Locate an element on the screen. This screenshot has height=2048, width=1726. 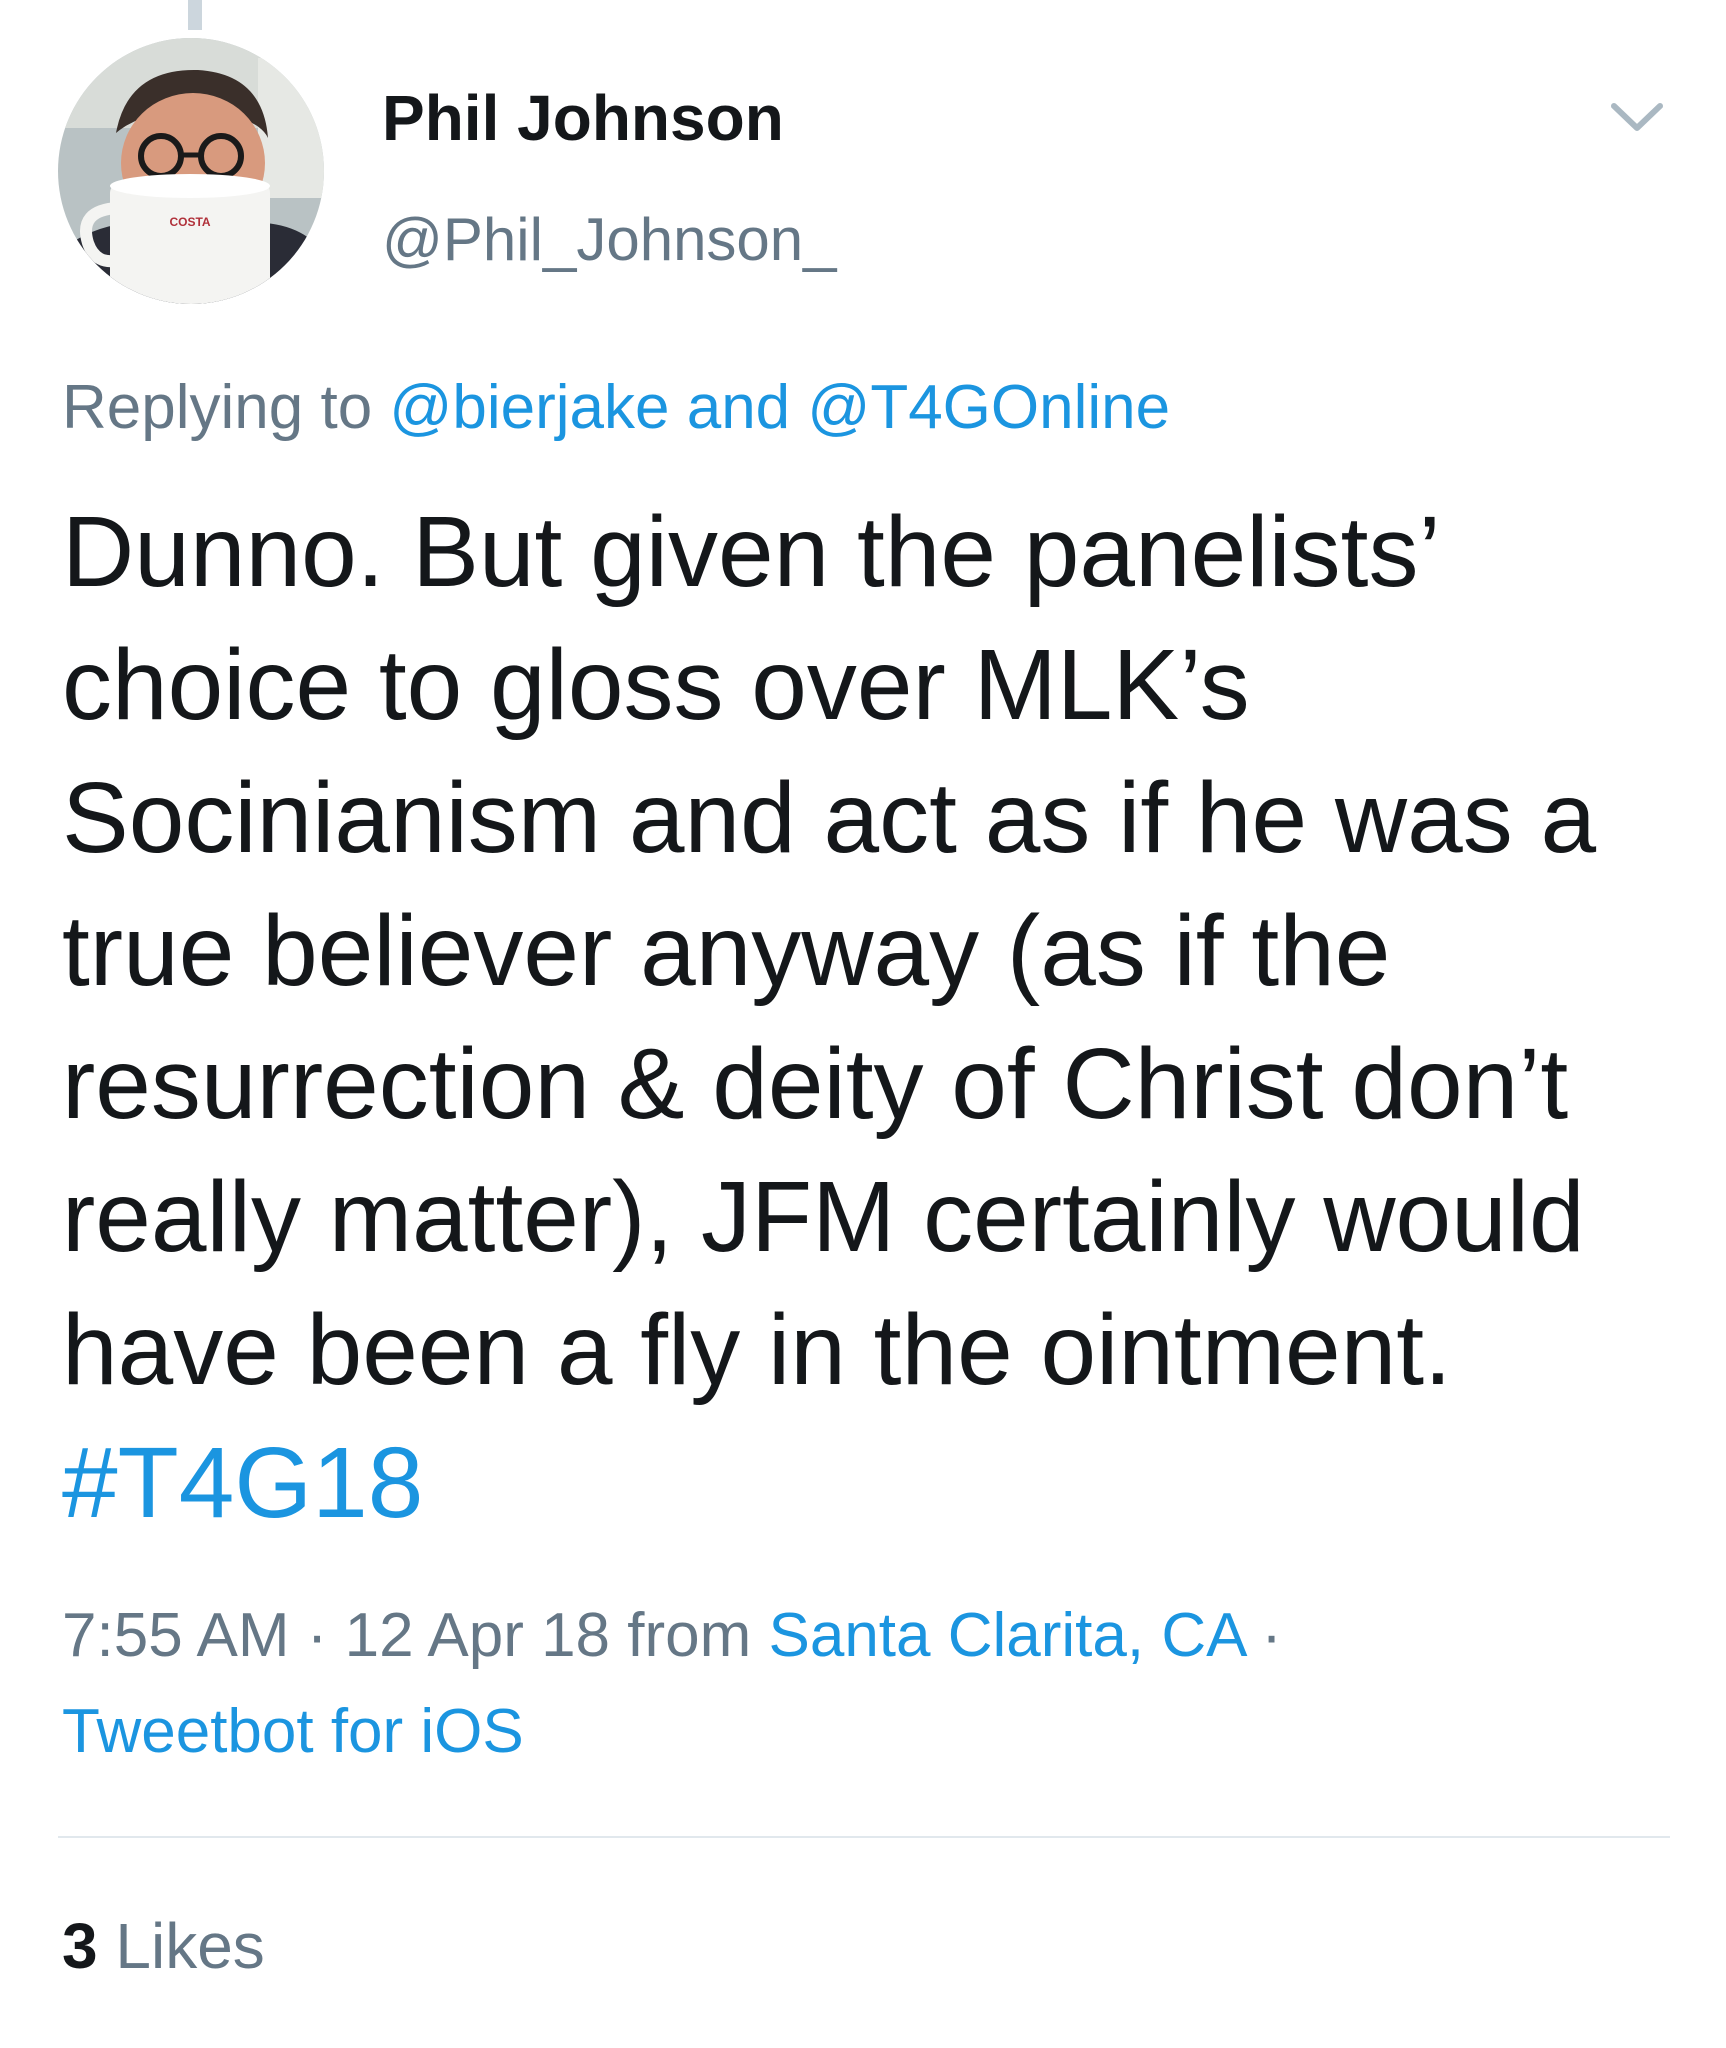
likes-count: 3 is located at coordinates (80, 1946).